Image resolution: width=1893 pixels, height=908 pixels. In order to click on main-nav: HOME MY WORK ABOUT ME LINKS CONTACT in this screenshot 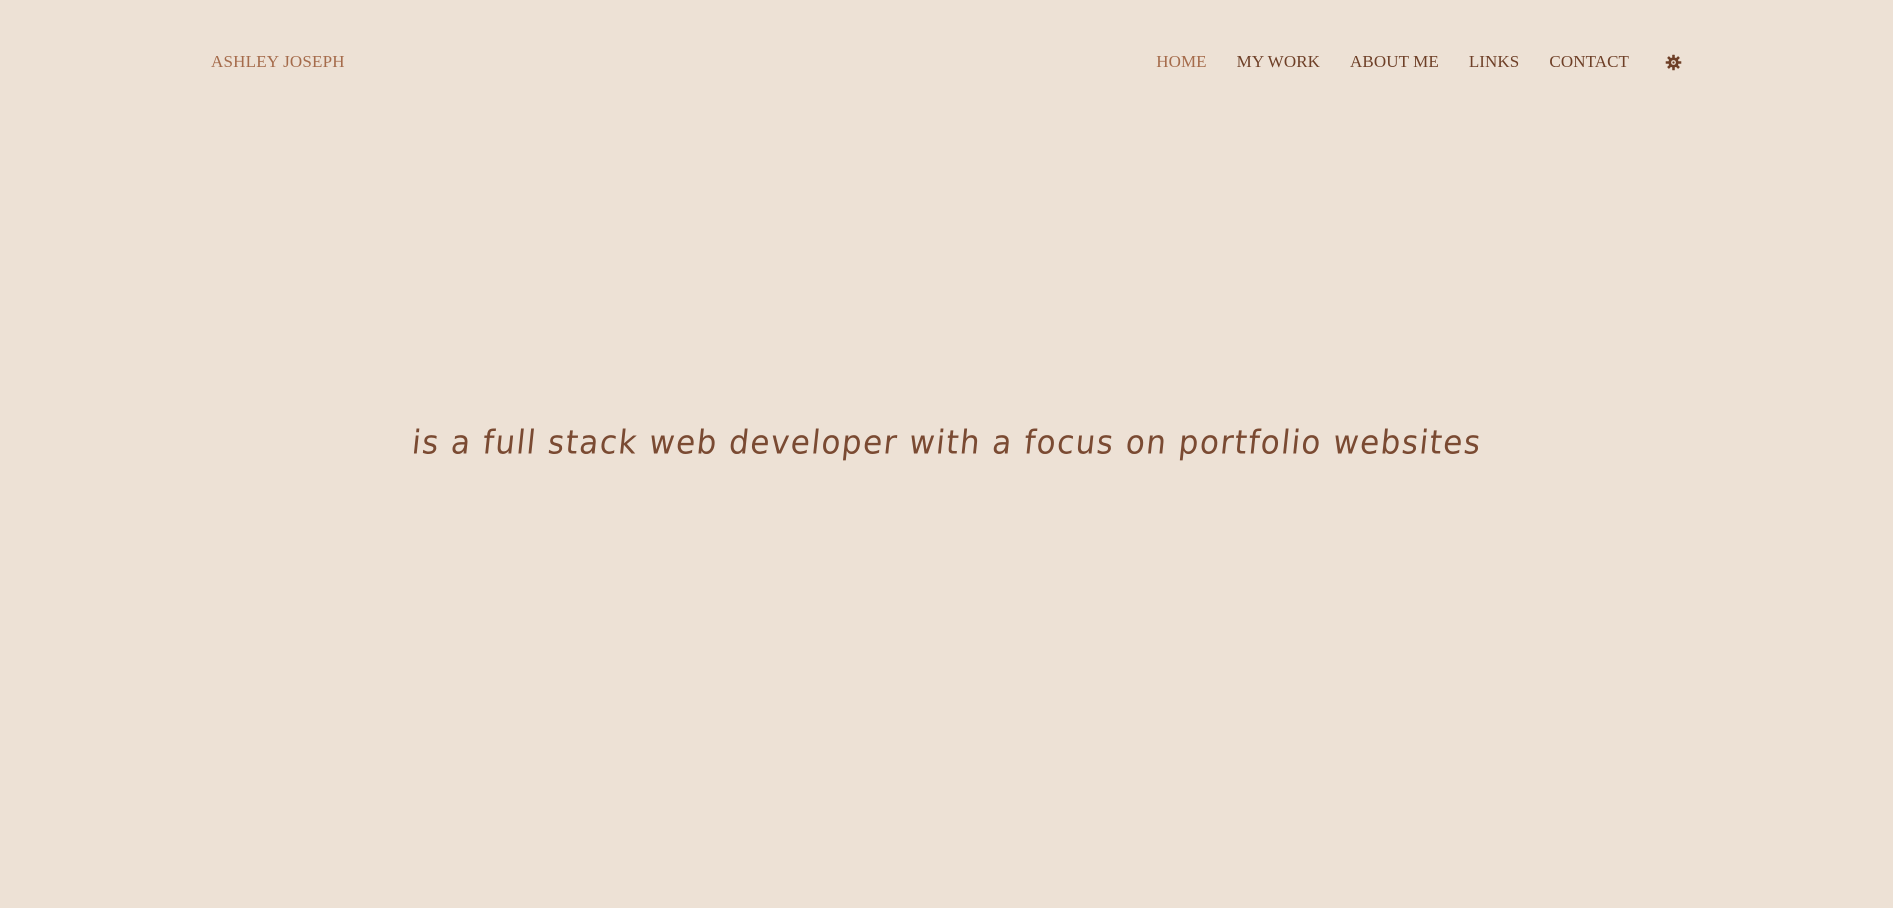, I will do `click(1419, 62)`.